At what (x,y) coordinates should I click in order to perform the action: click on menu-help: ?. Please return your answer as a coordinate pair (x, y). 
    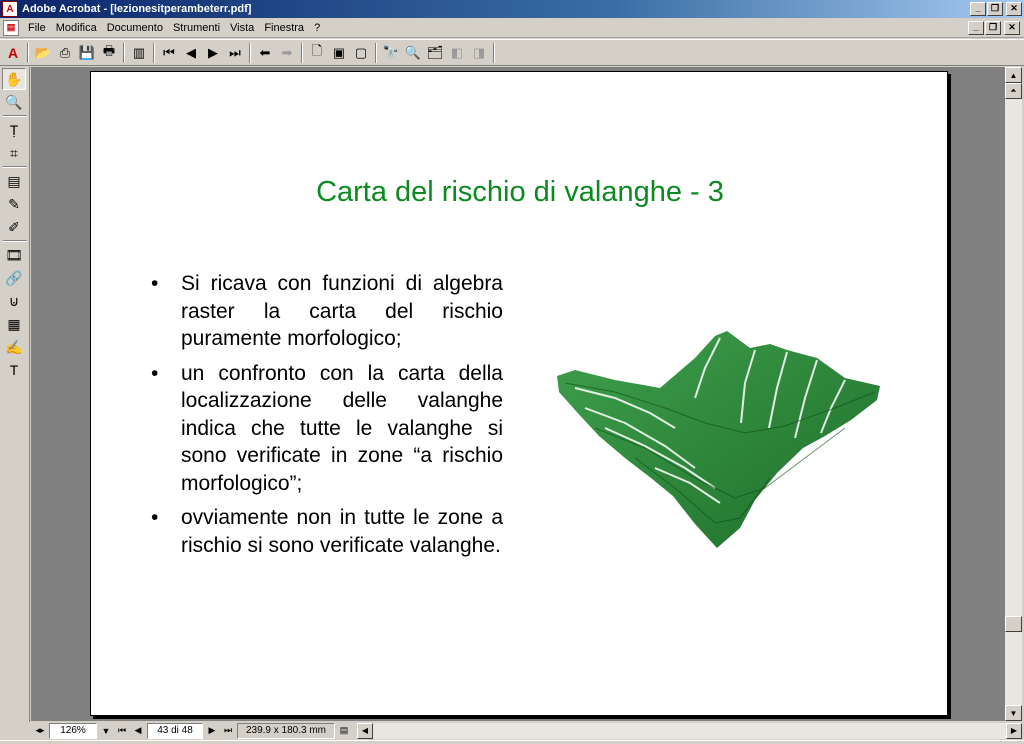
    Looking at the image, I should click on (317, 28).